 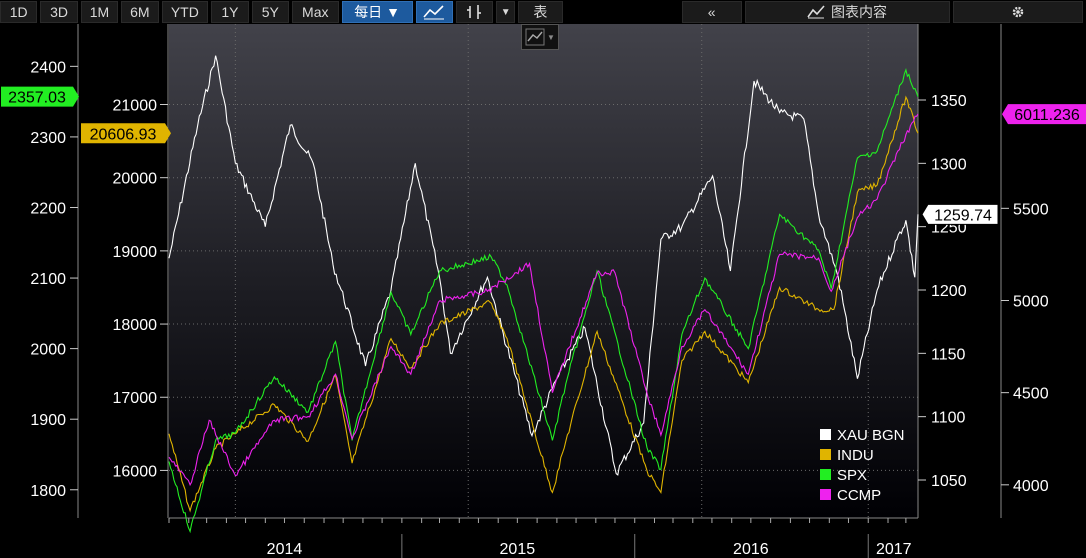 I want to click on legend-label: CCMP, so click(x=859, y=495).